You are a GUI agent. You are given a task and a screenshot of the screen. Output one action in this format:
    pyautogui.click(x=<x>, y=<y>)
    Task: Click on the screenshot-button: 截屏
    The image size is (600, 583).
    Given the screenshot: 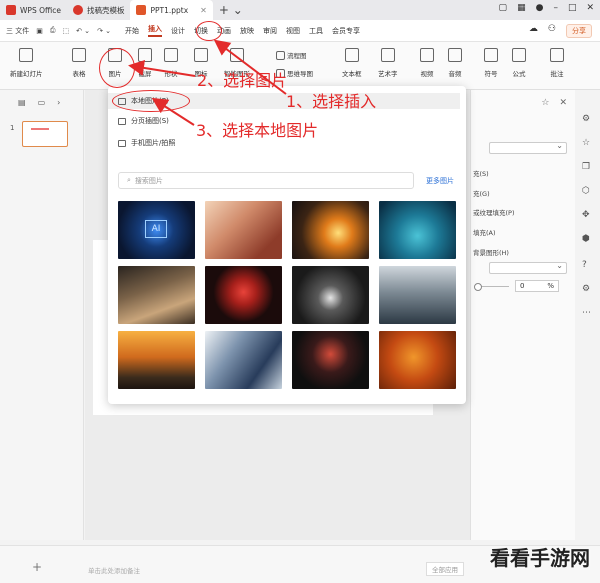 What is the action you would take?
    pyautogui.click(x=145, y=63)
    